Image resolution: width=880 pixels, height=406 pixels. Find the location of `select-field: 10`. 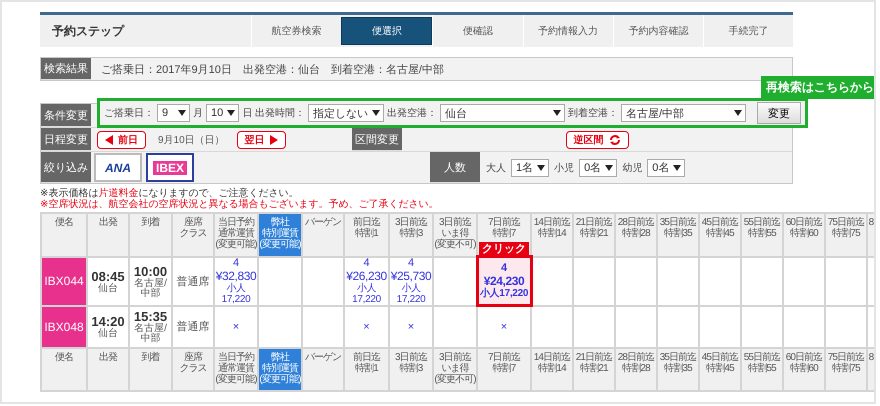

select-field: 10 is located at coordinates (223, 113).